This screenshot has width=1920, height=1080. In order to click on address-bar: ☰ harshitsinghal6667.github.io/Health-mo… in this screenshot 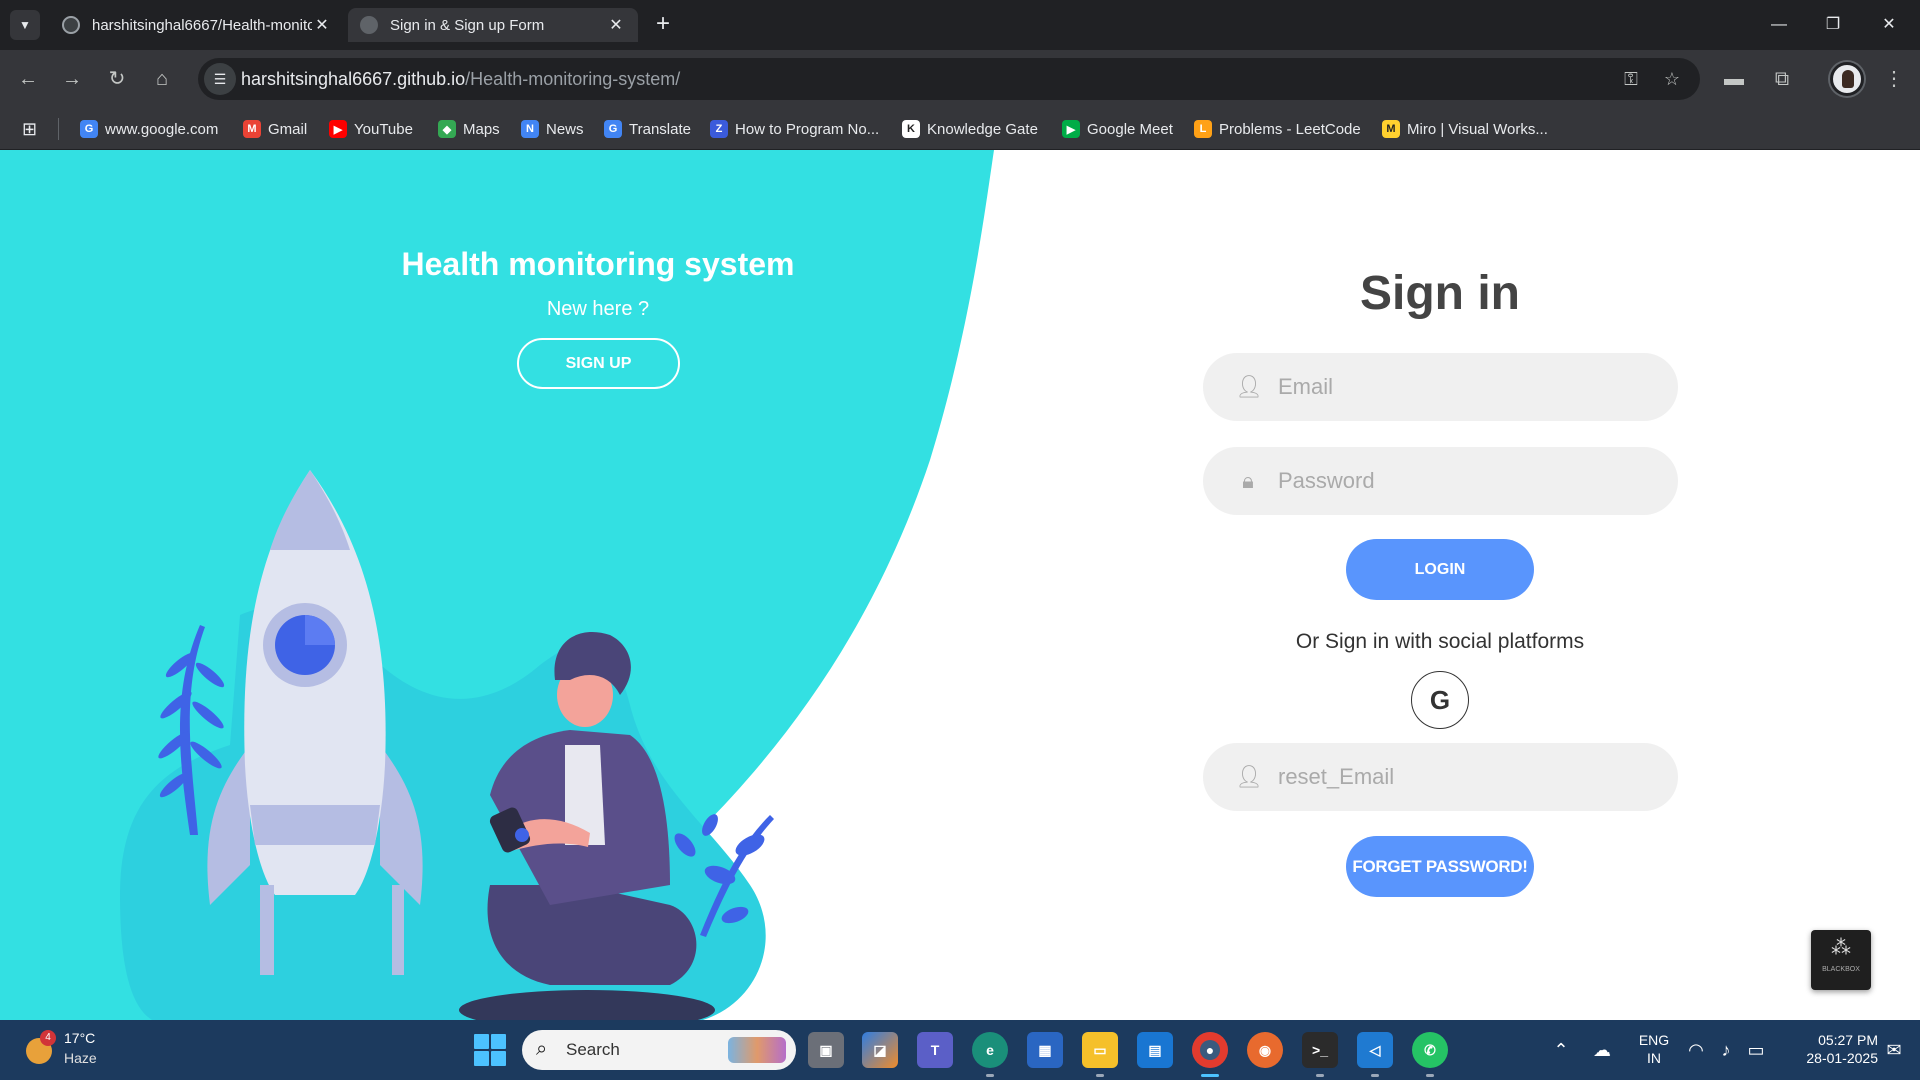, I will do `click(949, 79)`.